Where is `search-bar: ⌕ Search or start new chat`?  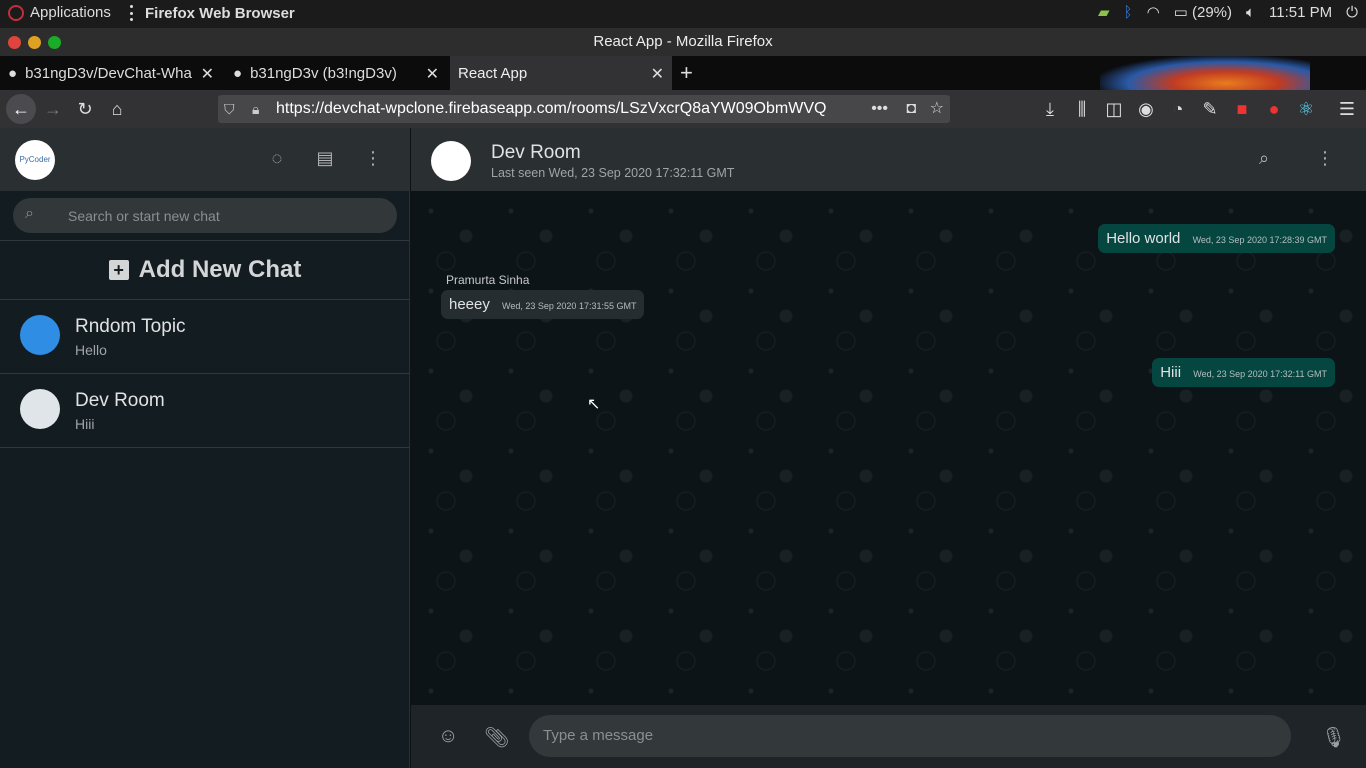 search-bar: ⌕ Search or start new chat is located at coordinates (205, 215).